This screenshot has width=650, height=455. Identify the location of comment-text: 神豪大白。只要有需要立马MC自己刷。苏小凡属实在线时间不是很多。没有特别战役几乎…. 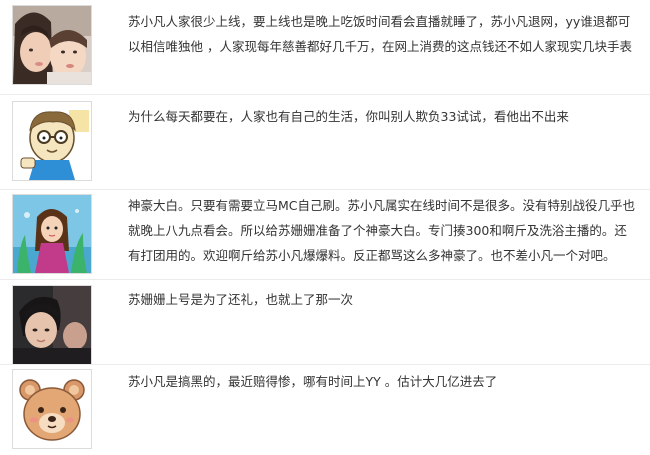
(388, 230).